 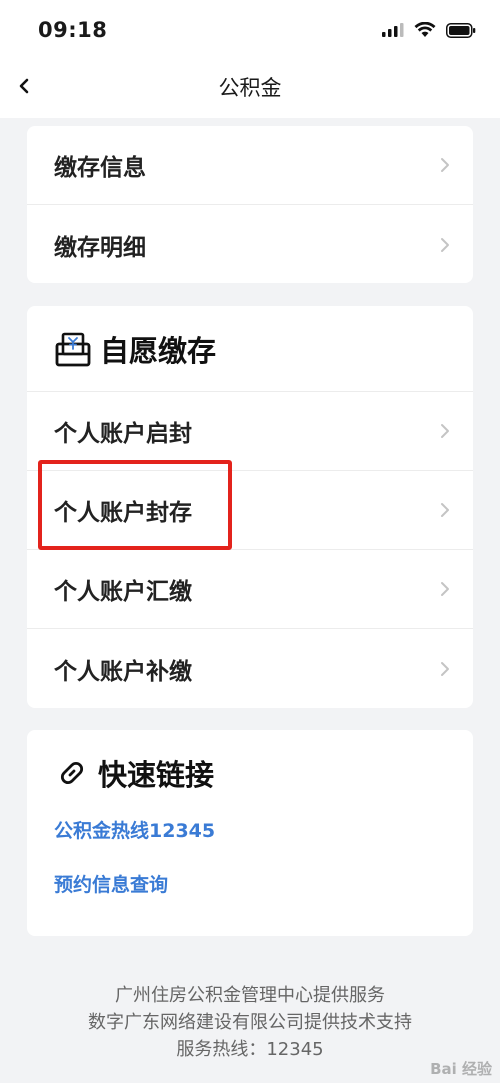 I want to click on menu-item-label: 个人账户启封, so click(x=123, y=434).